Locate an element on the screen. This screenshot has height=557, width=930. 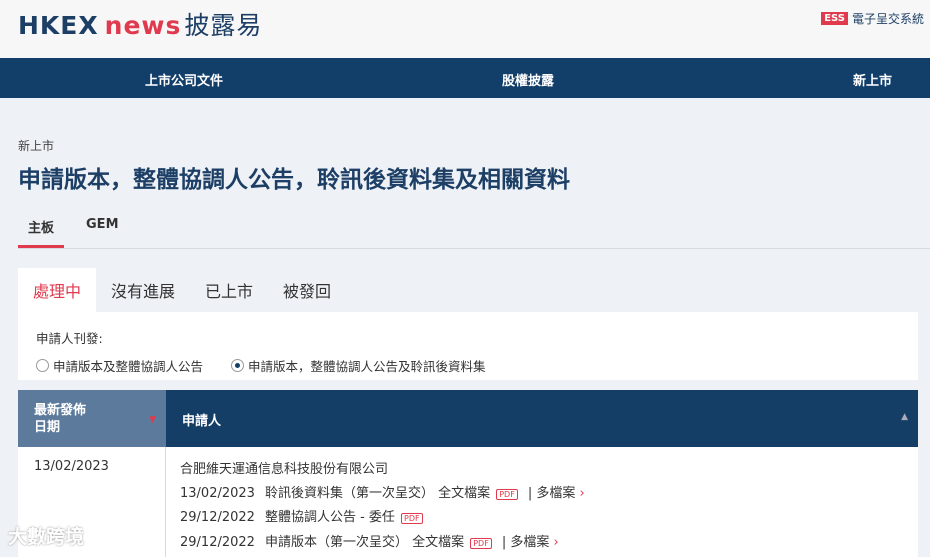
radio-option-2: 申請版本，整體協調人公告及聆訊後資料集 is located at coordinates (358, 365).